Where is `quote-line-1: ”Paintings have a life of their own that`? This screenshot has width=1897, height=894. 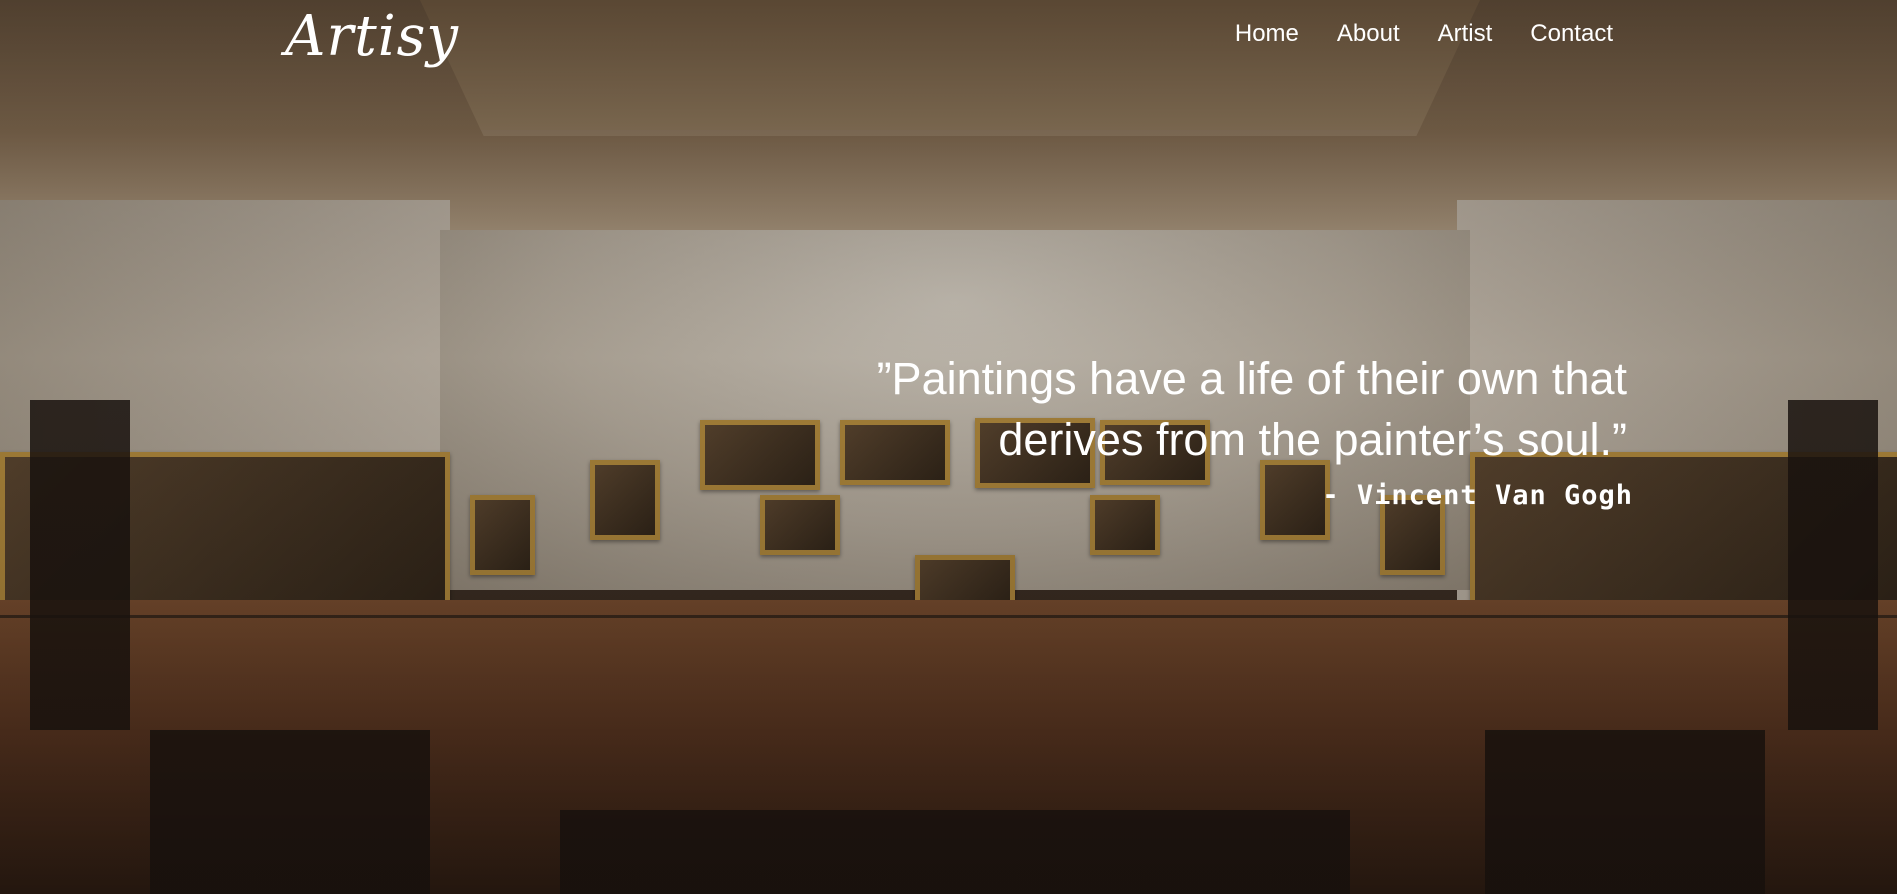
quote-line-1: ”Paintings have a life of their own that is located at coordinates (1251, 378).